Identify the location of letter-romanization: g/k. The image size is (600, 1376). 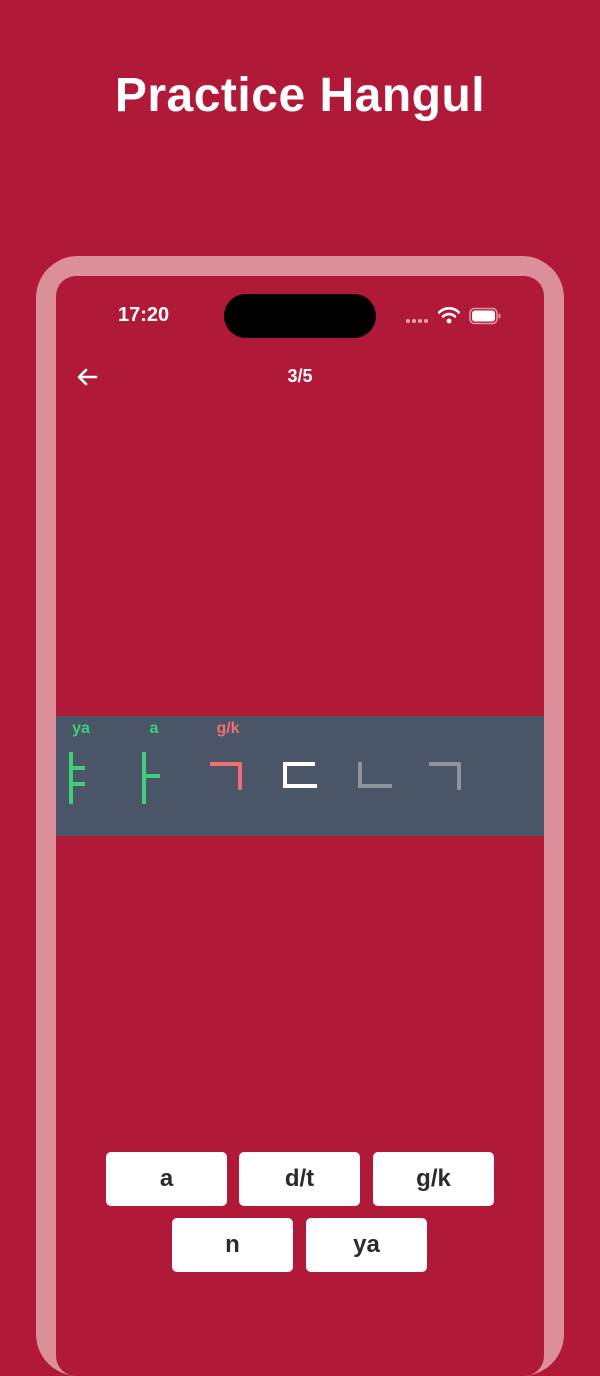
(228, 728).